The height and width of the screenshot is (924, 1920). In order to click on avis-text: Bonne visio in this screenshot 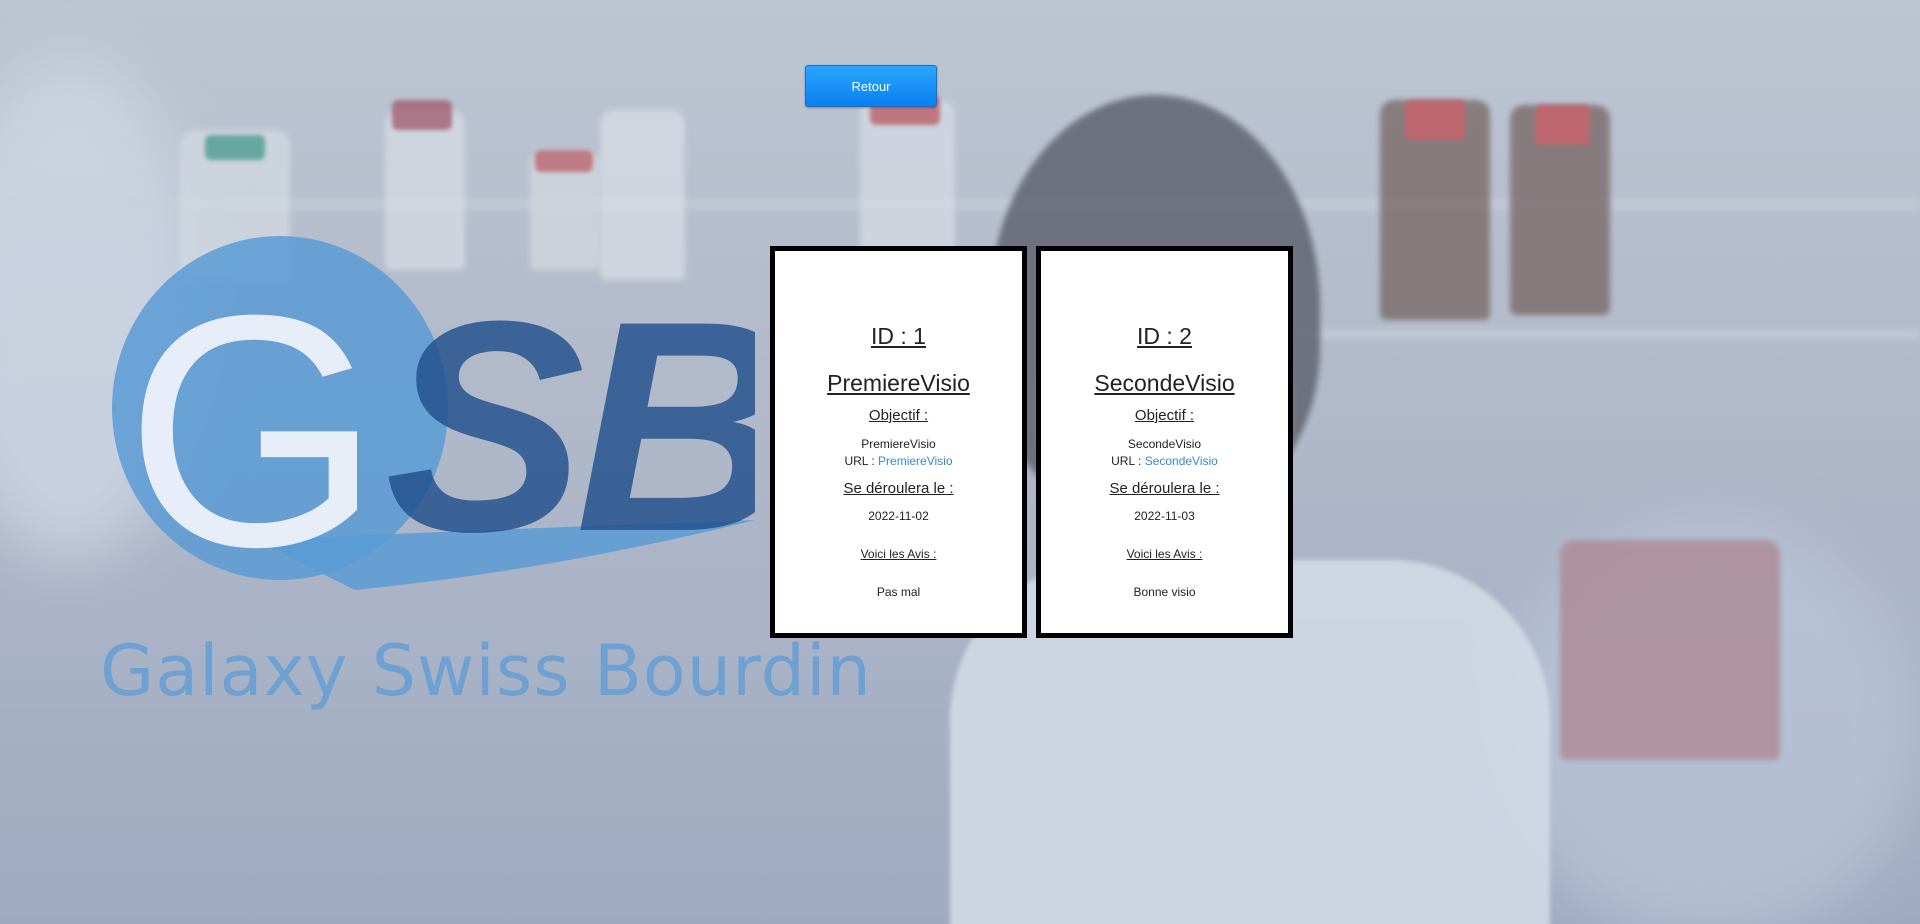, I will do `click(1164, 592)`.